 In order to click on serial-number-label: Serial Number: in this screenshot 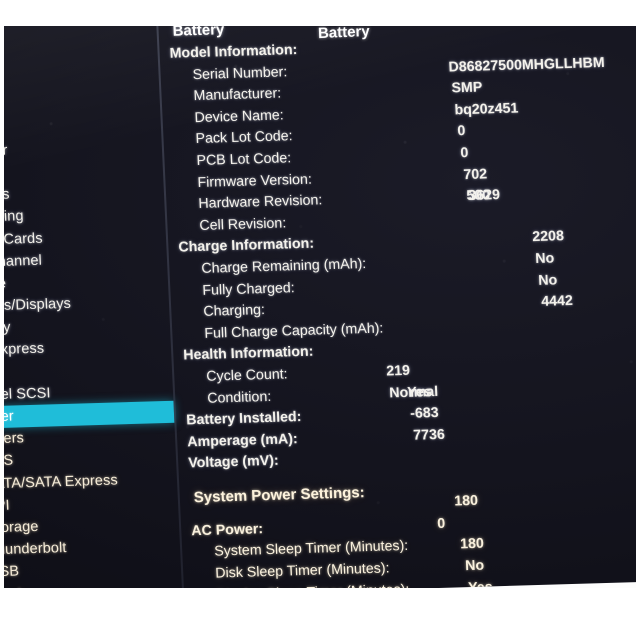, I will do `click(240, 73)`.